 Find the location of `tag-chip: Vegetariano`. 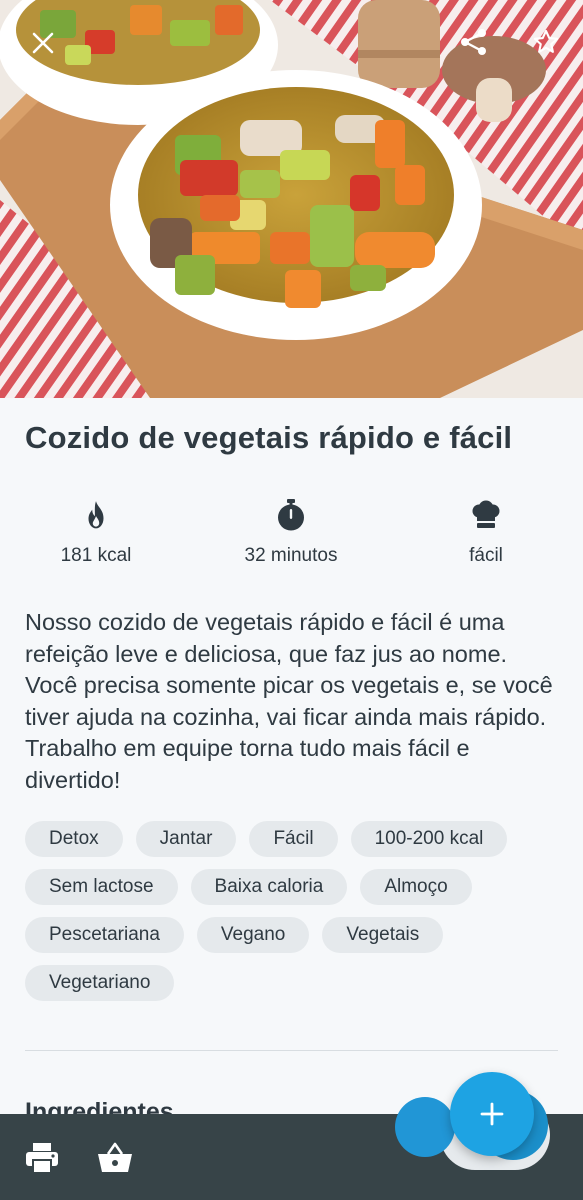

tag-chip: Vegetariano is located at coordinates (100, 983).